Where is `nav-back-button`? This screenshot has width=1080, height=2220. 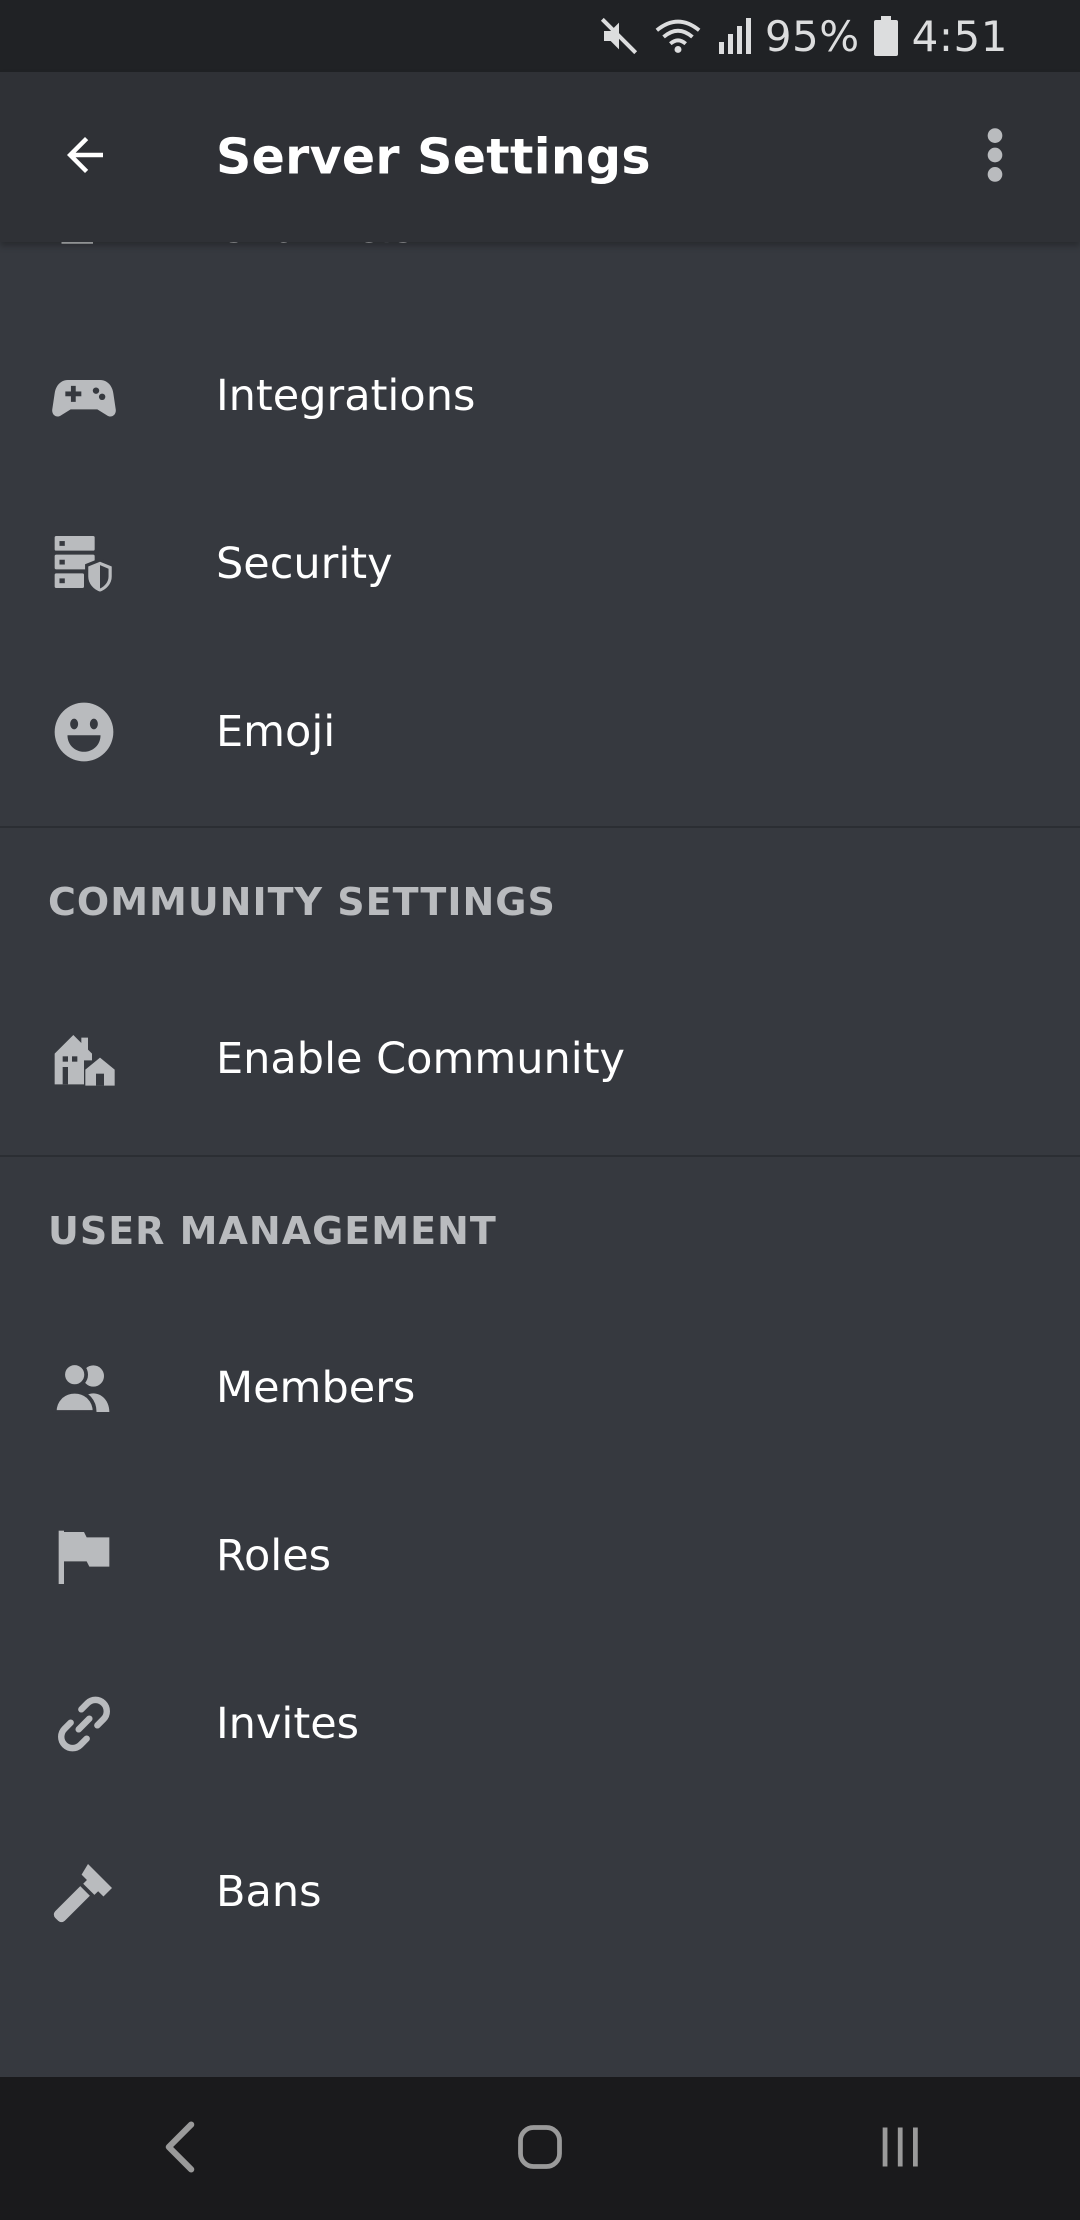
nav-back-button is located at coordinates (180, 2149).